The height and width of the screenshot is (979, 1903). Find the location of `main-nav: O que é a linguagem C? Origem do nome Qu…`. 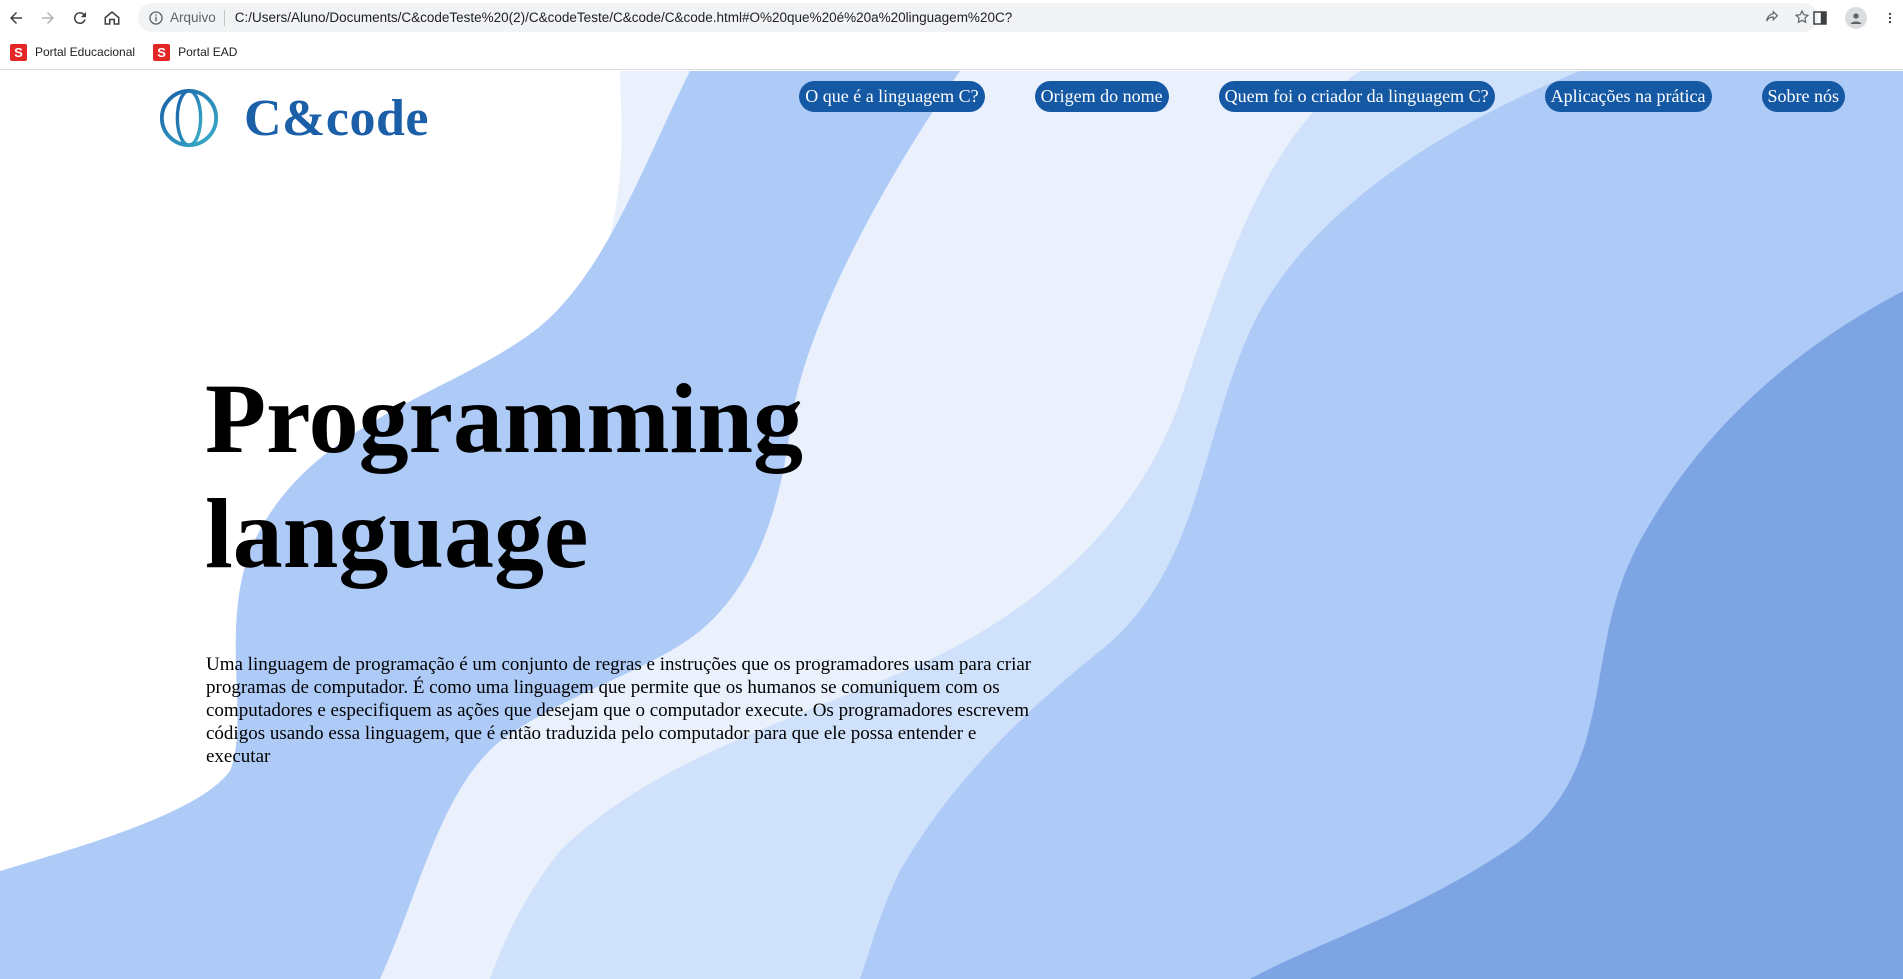

main-nav: O que é a linguagem C? Origem do nome Qu… is located at coordinates (1322, 96).